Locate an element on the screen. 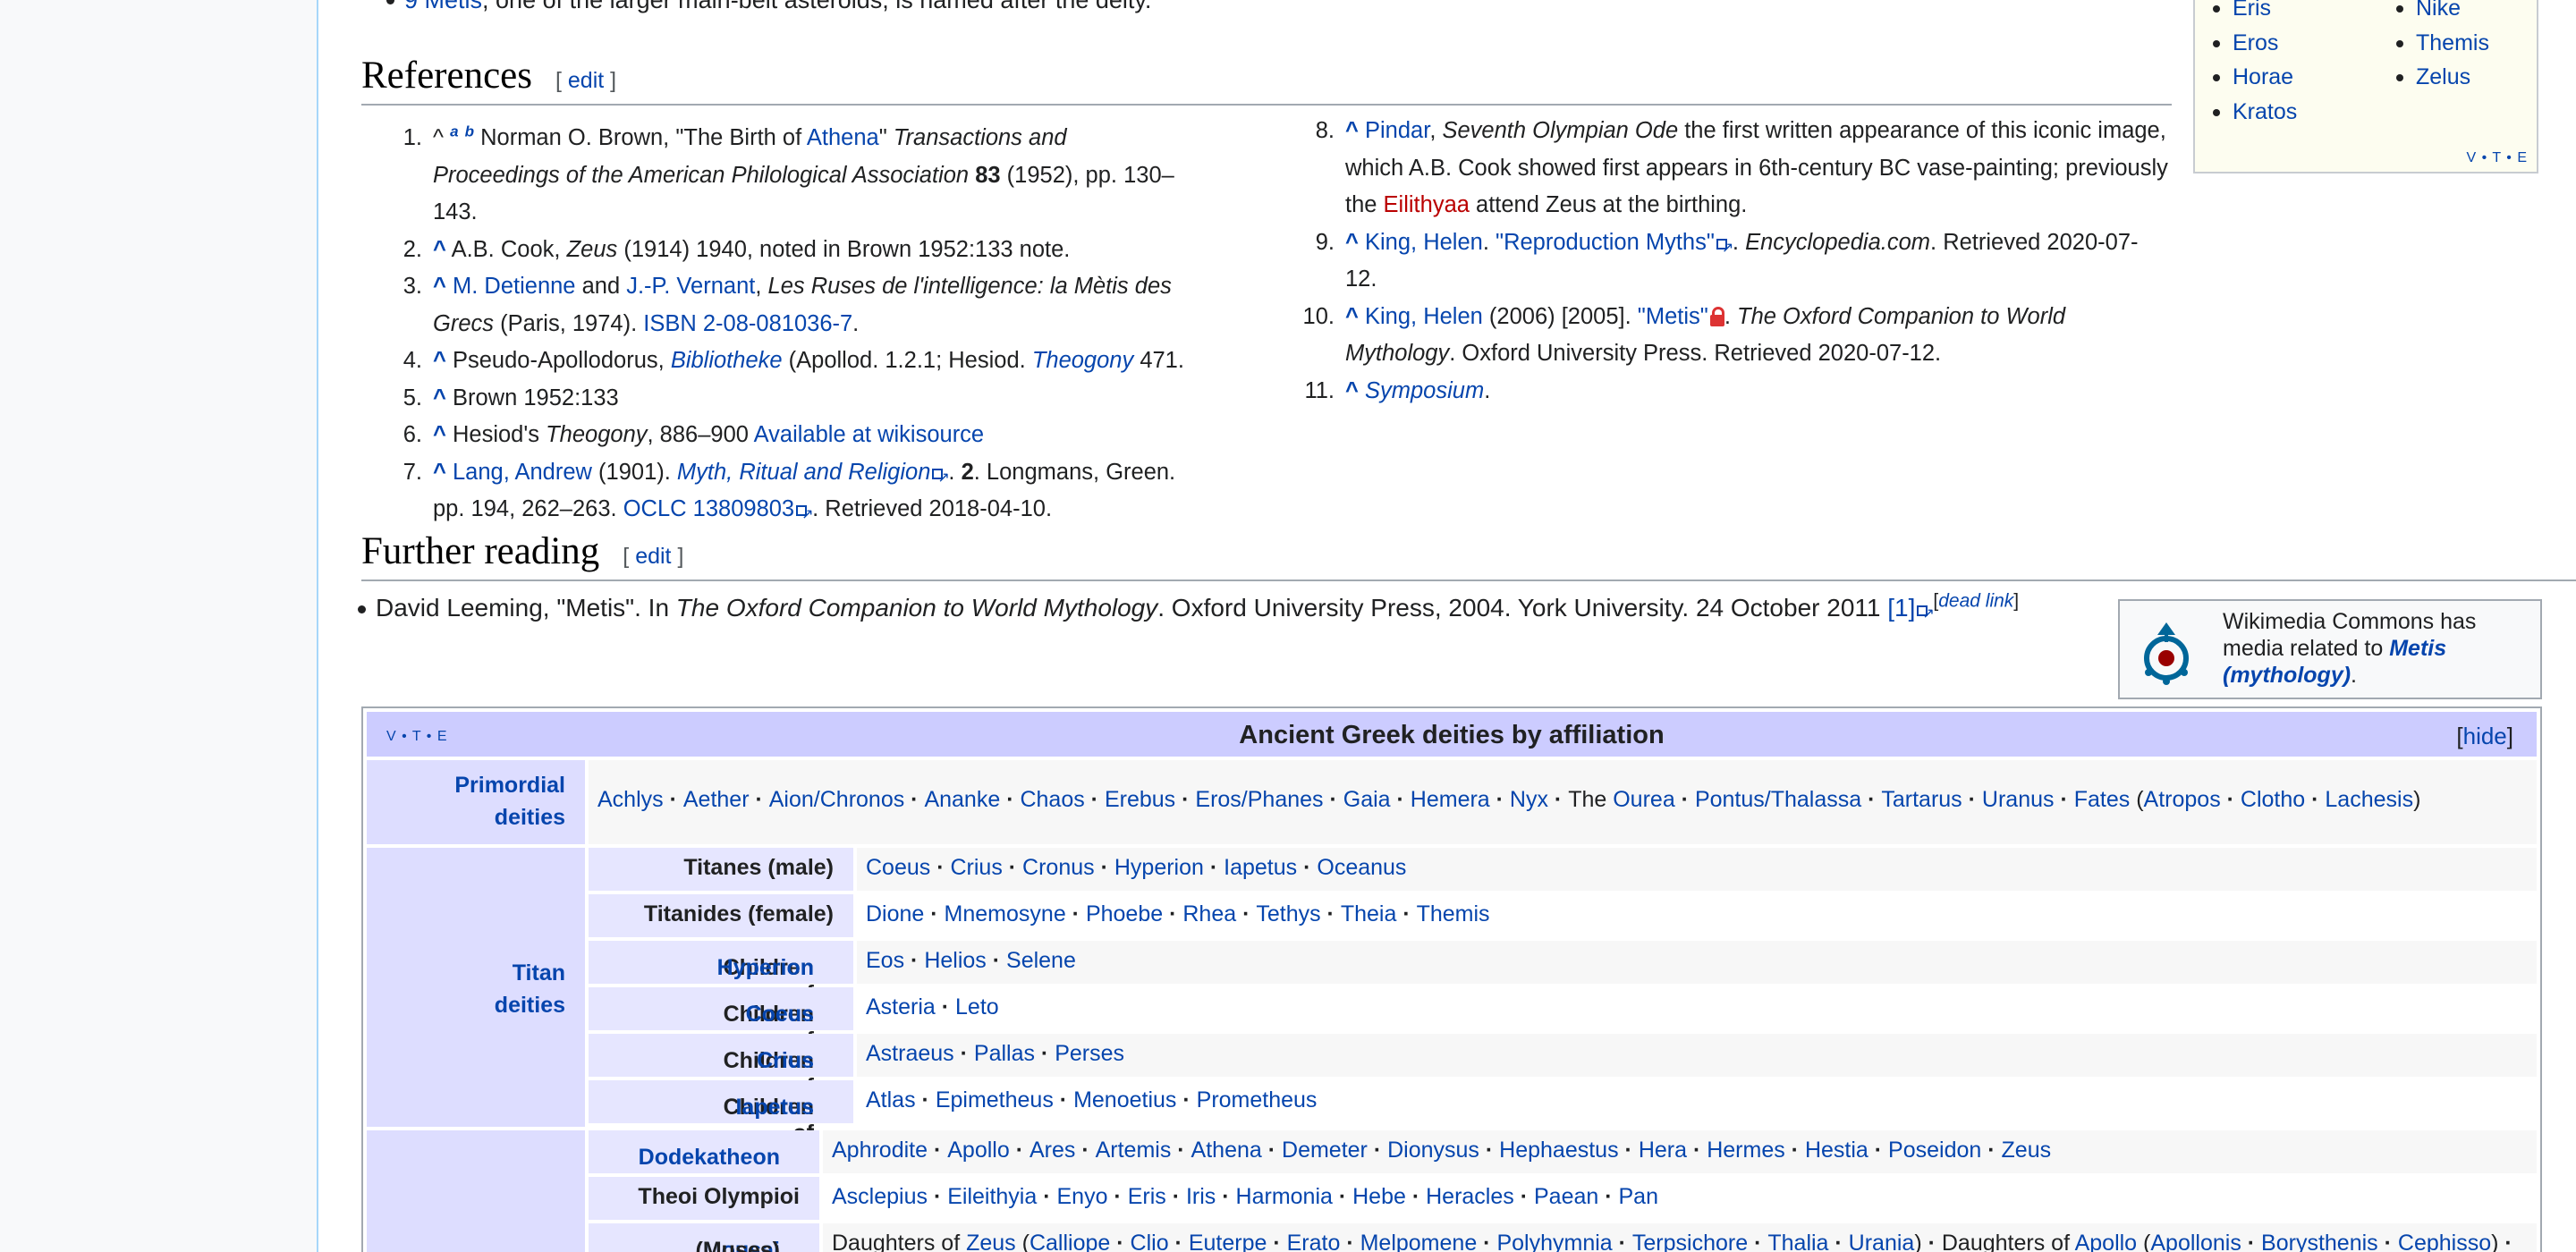 The width and height of the screenshot is (2576, 1252). deity-link: Achlys is located at coordinates (630, 799).